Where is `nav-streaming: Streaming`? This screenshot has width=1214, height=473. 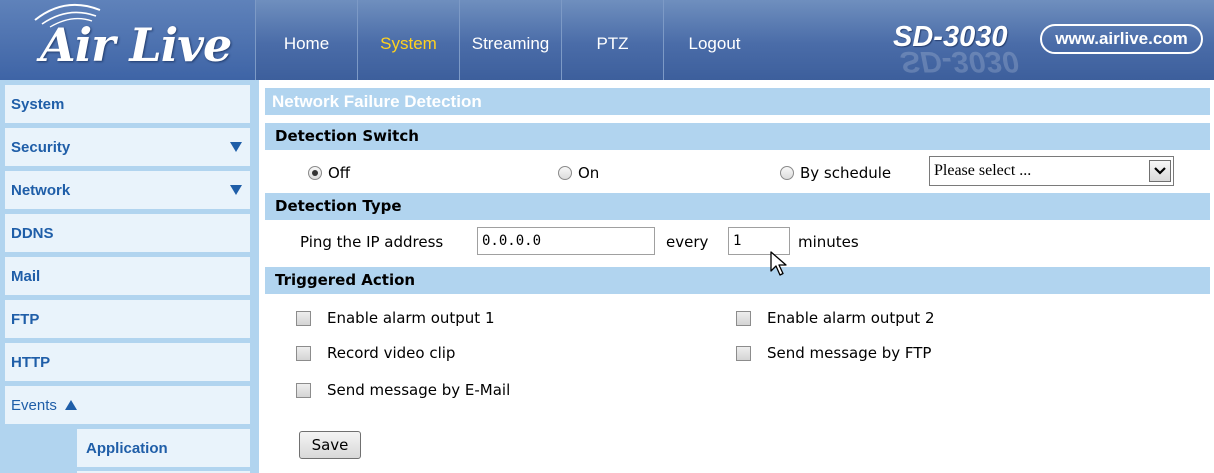 nav-streaming: Streaming is located at coordinates (510, 40).